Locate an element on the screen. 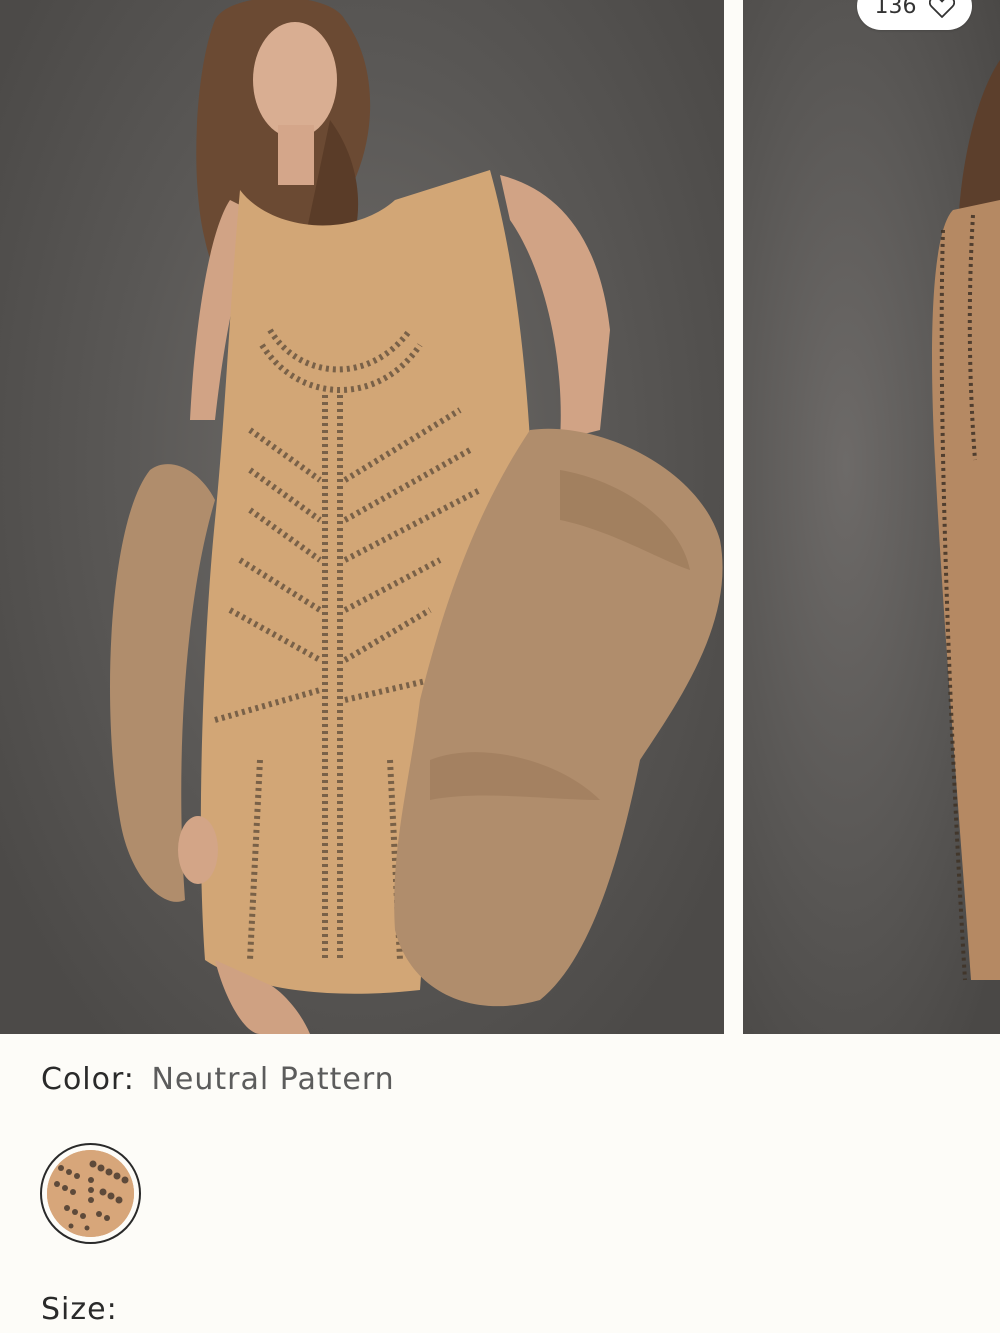 Image resolution: width=1000 pixels, height=1333 pixels. color-label: Color: is located at coordinates (88, 1079).